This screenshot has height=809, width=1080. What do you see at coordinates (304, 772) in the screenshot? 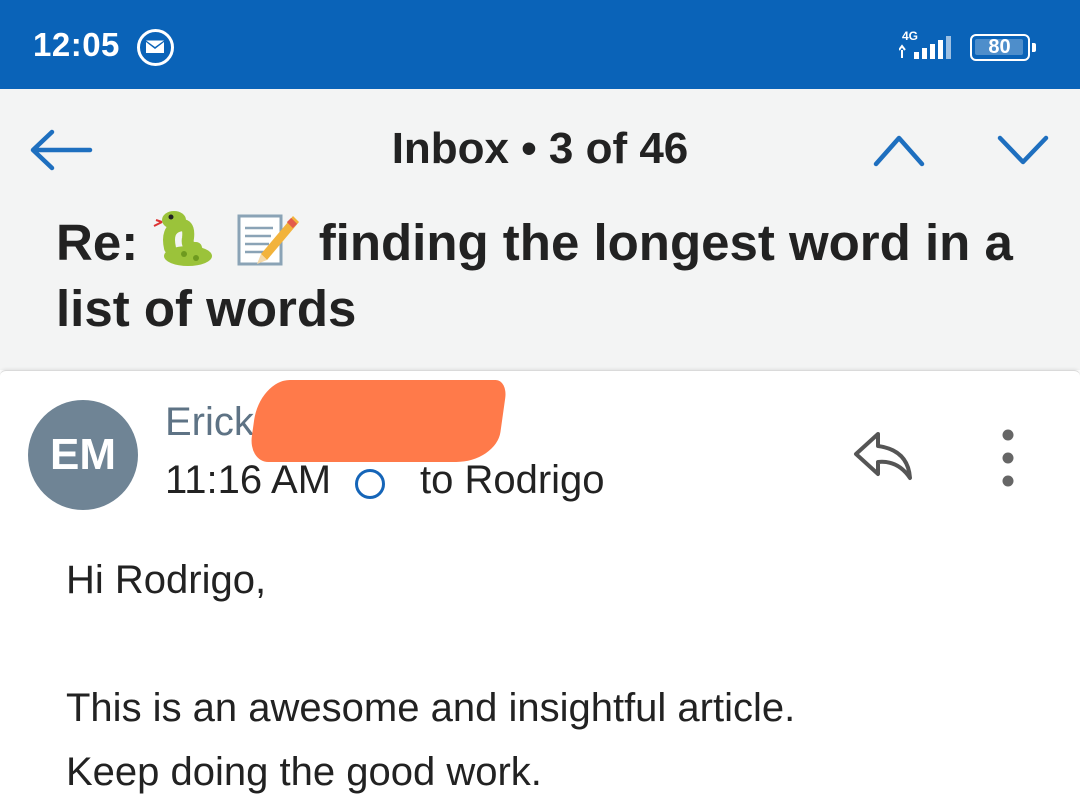
I see `body-line: Keep doing the good work.` at bounding box center [304, 772].